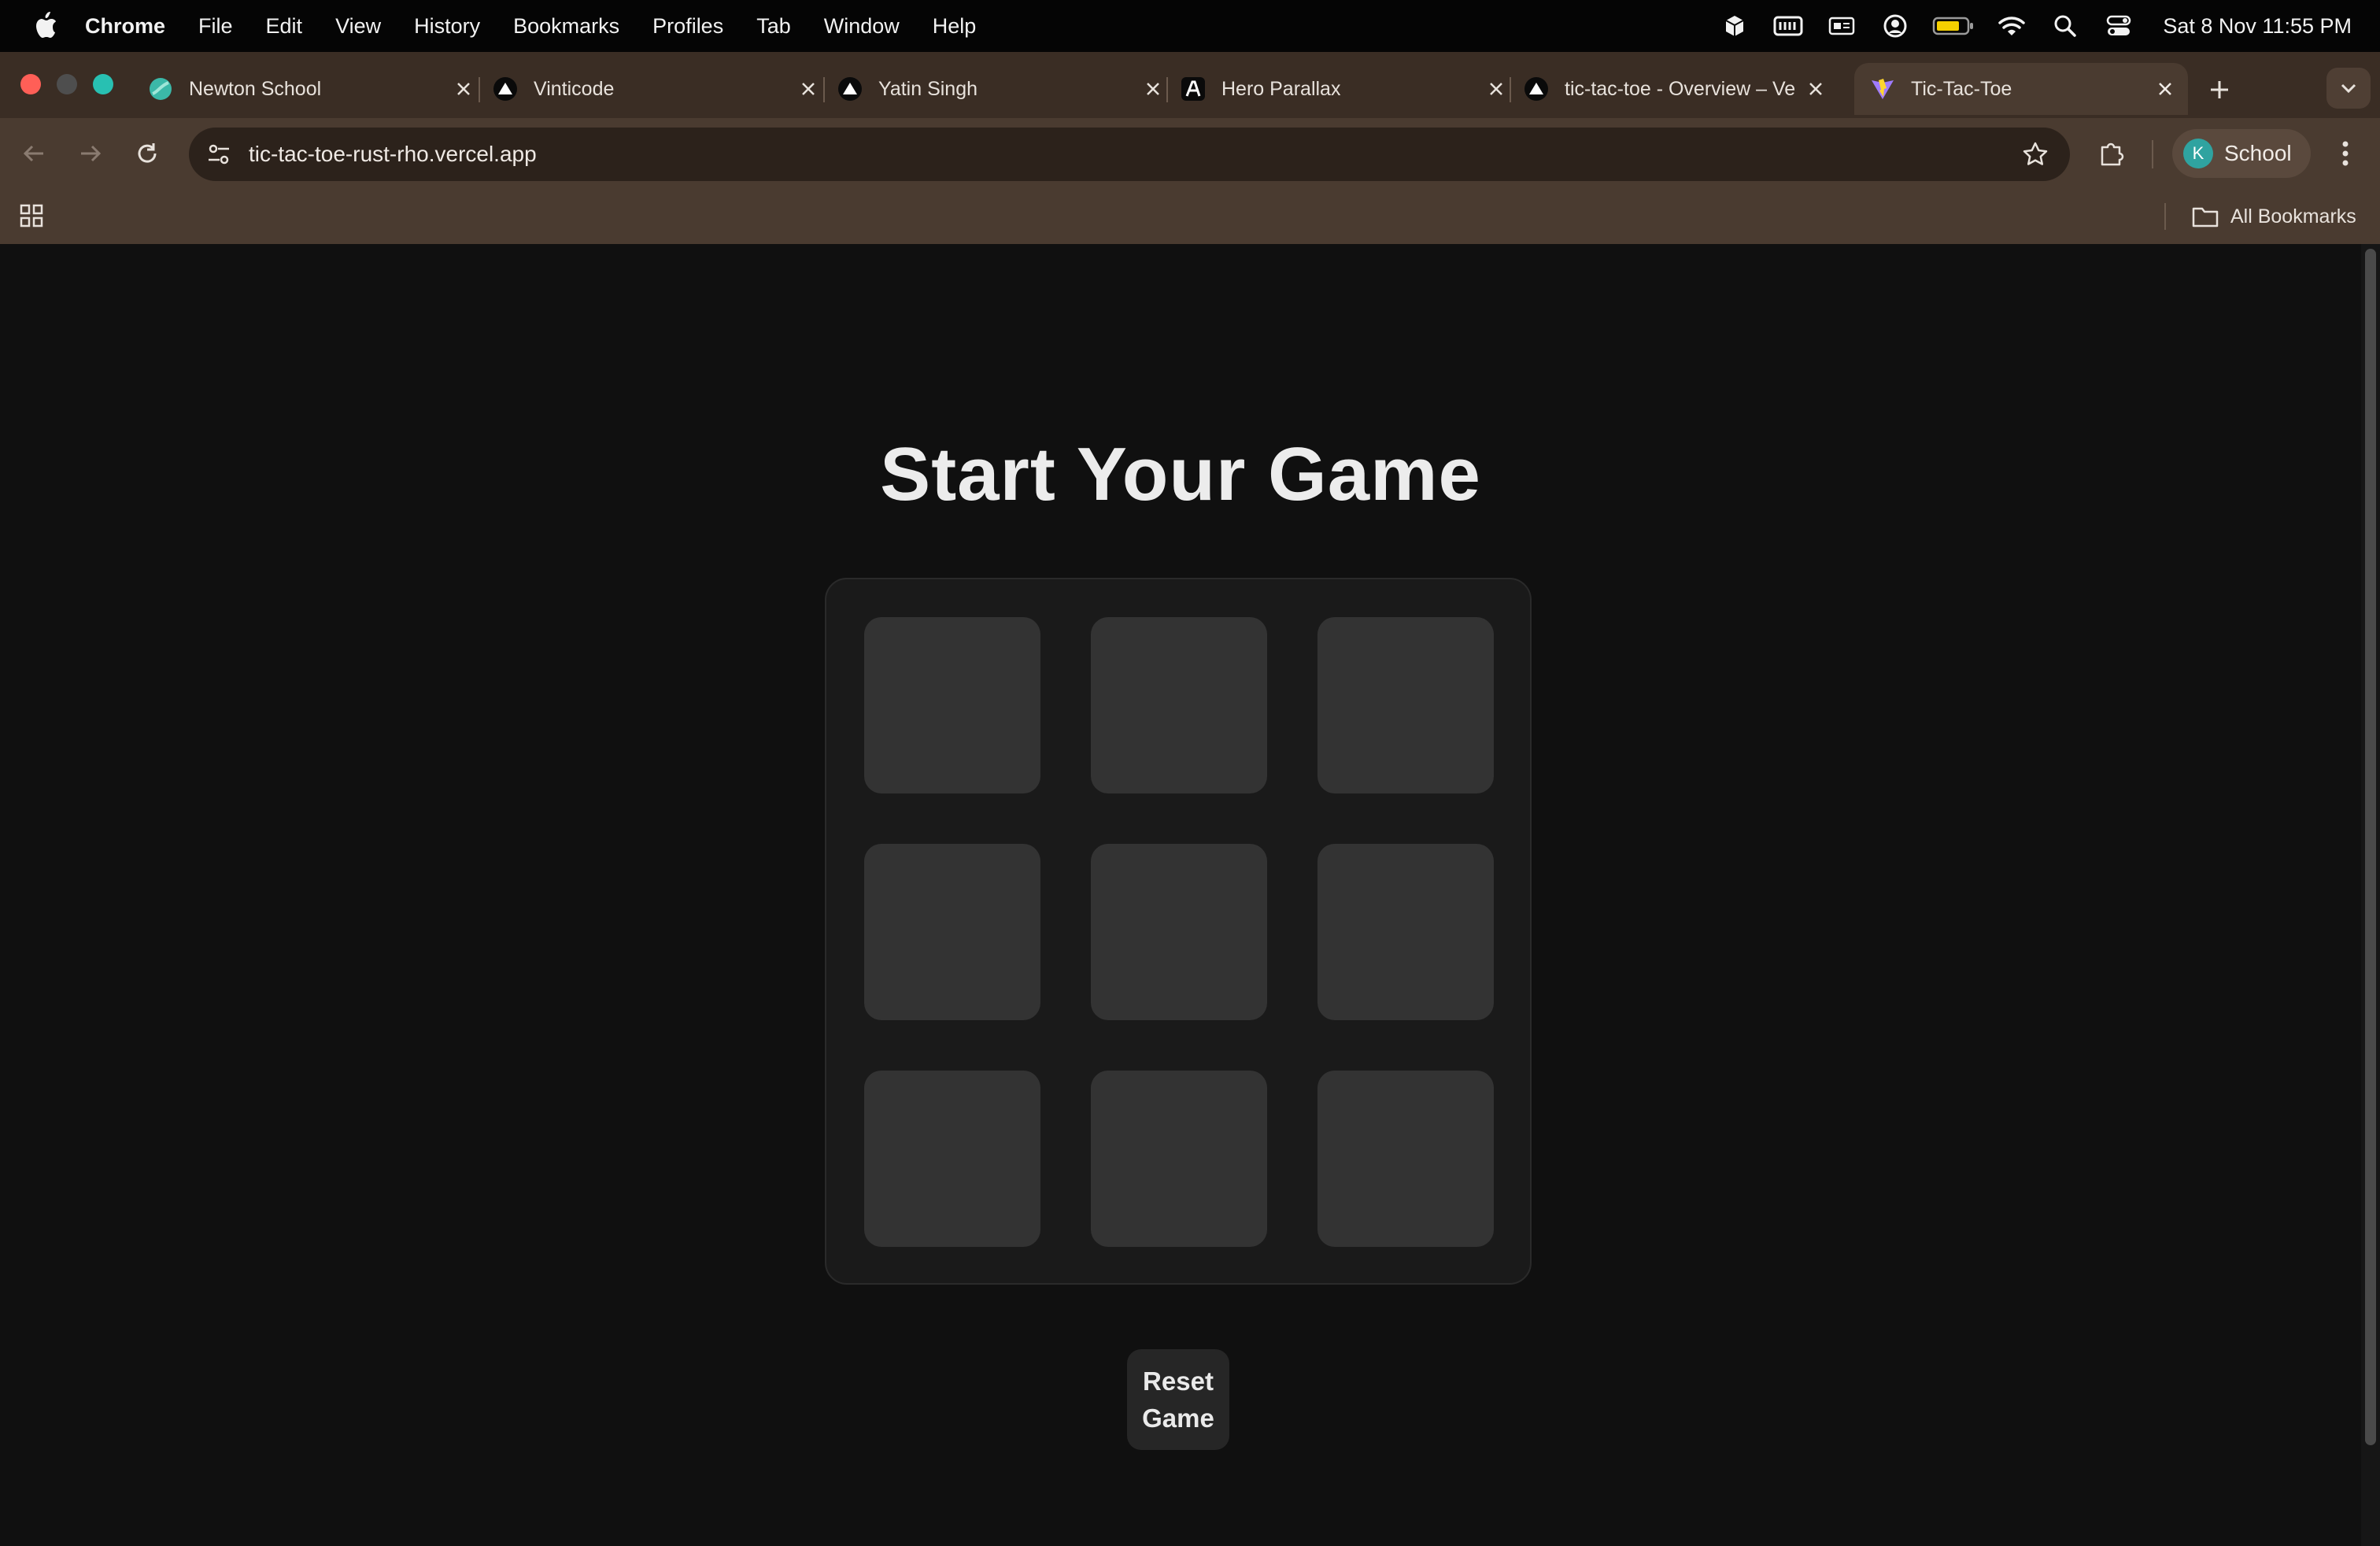 This screenshot has width=2380, height=1546. Describe the element at coordinates (2348, 88) in the screenshot. I see `tab-search-chevron-icon` at that location.